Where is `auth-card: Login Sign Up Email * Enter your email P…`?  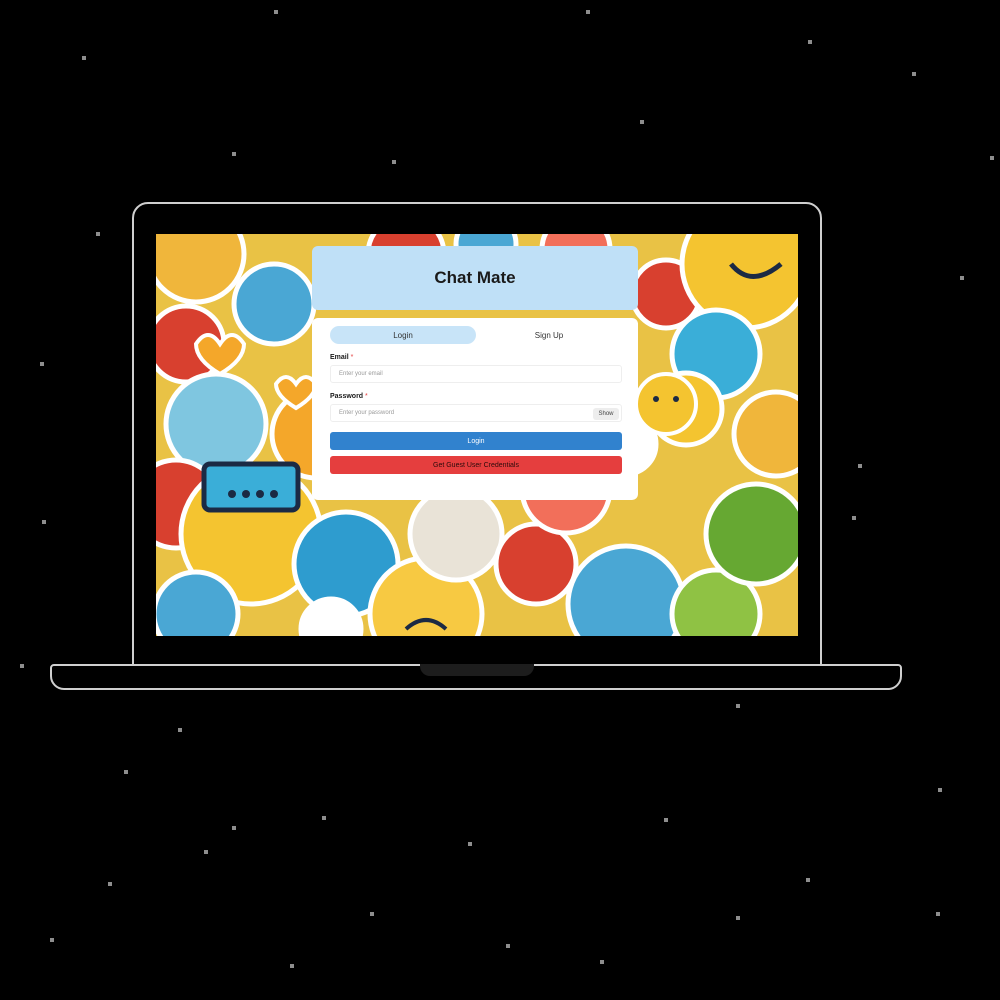
auth-card: Login Sign Up Email * Enter your email P… is located at coordinates (475, 409).